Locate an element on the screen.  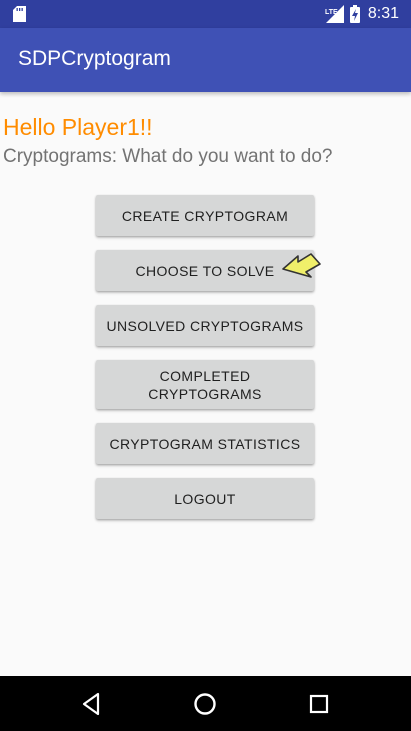
create-cryptogram-button: CREATE CRYPTOGRAM is located at coordinates (205, 215).